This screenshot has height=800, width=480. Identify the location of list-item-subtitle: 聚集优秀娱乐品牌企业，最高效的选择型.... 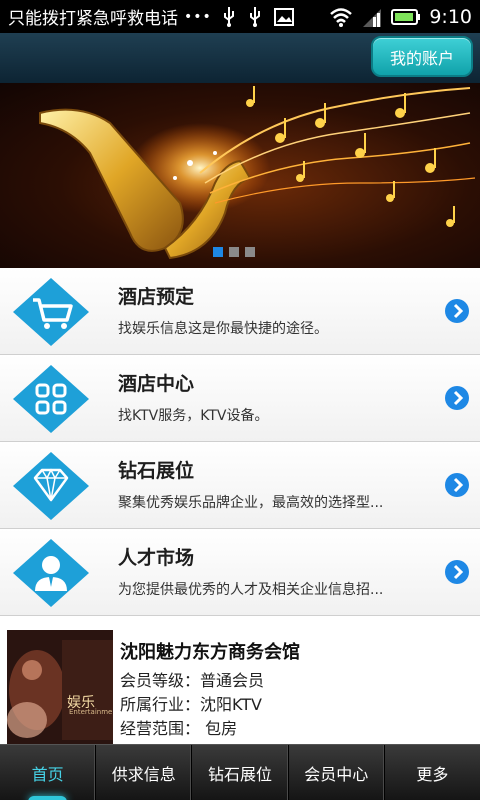
(251, 503).